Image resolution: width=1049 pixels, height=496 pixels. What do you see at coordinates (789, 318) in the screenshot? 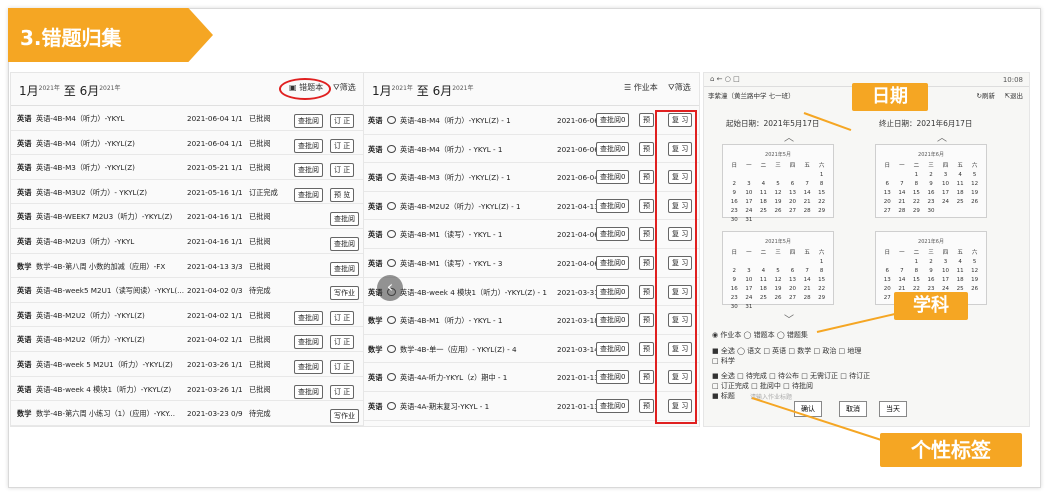
I see `chevron-down-icon: ﹀` at bounding box center [789, 318].